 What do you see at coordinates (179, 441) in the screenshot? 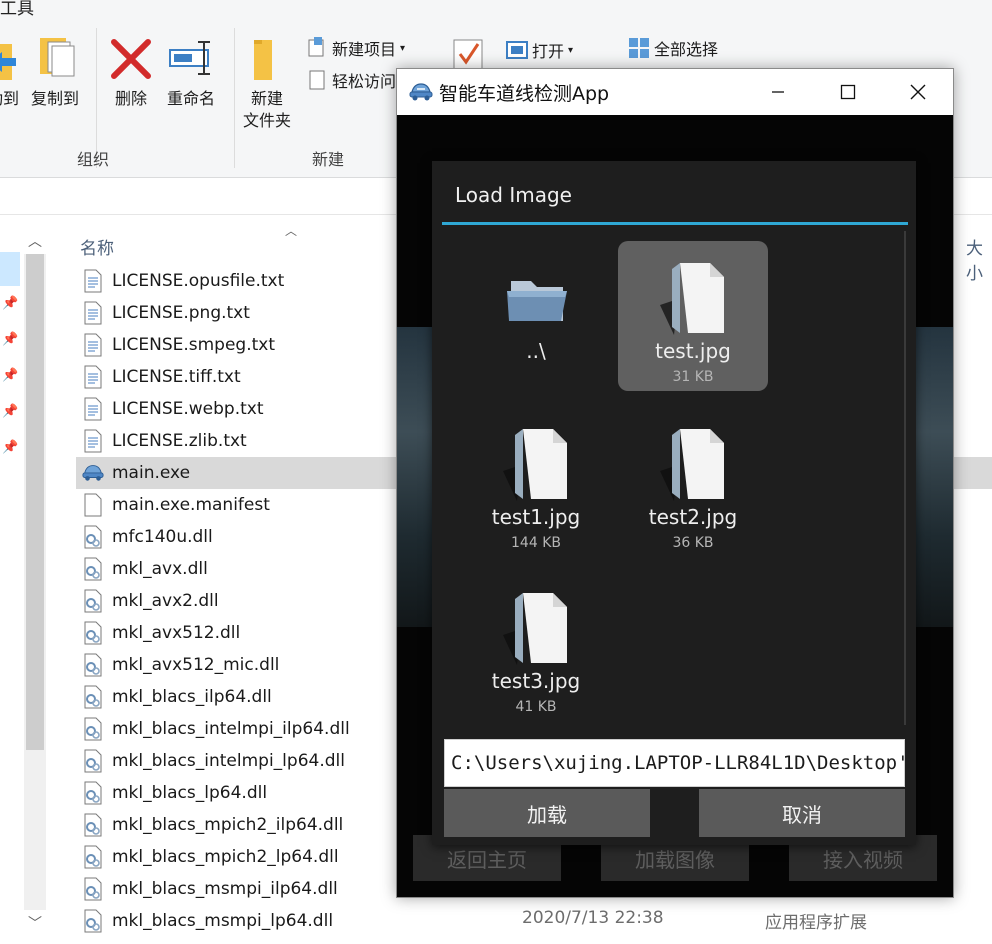
I see `file-name: LICENSE.zlib.txt` at bounding box center [179, 441].